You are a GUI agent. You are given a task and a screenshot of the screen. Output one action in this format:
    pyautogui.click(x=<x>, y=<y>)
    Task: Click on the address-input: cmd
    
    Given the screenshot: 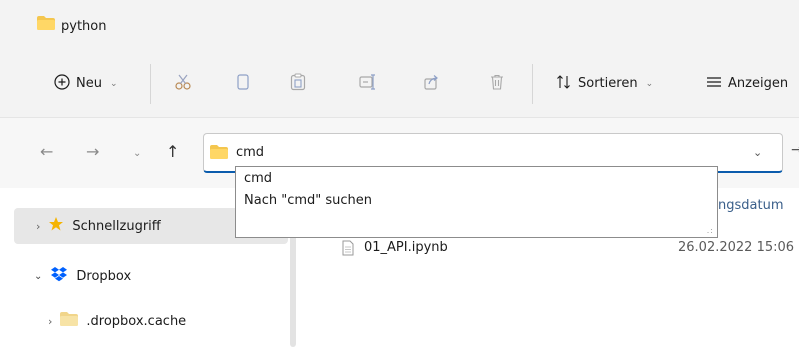 What is the action you would take?
    pyautogui.click(x=250, y=152)
    